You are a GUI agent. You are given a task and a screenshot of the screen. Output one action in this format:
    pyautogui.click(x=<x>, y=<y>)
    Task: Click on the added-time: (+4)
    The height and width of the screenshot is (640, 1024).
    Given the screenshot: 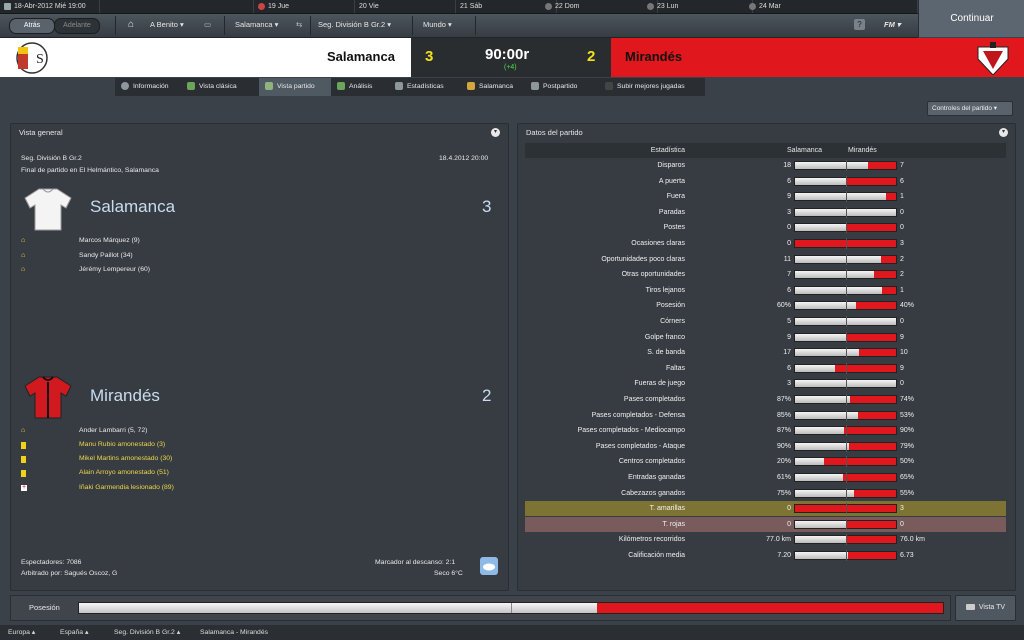 What is the action you would take?
    pyautogui.click(x=510, y=67)
    